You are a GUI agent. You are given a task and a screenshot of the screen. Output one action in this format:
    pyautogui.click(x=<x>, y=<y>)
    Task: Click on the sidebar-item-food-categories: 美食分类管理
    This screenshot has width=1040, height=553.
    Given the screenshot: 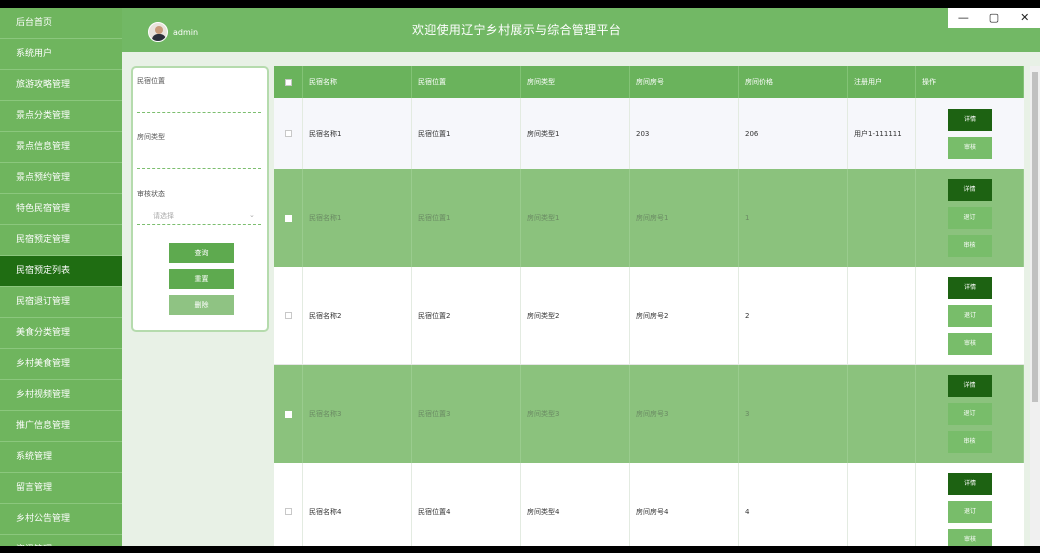 What is the action you would take?
    pyautogui.click(x=61, y=333)
    